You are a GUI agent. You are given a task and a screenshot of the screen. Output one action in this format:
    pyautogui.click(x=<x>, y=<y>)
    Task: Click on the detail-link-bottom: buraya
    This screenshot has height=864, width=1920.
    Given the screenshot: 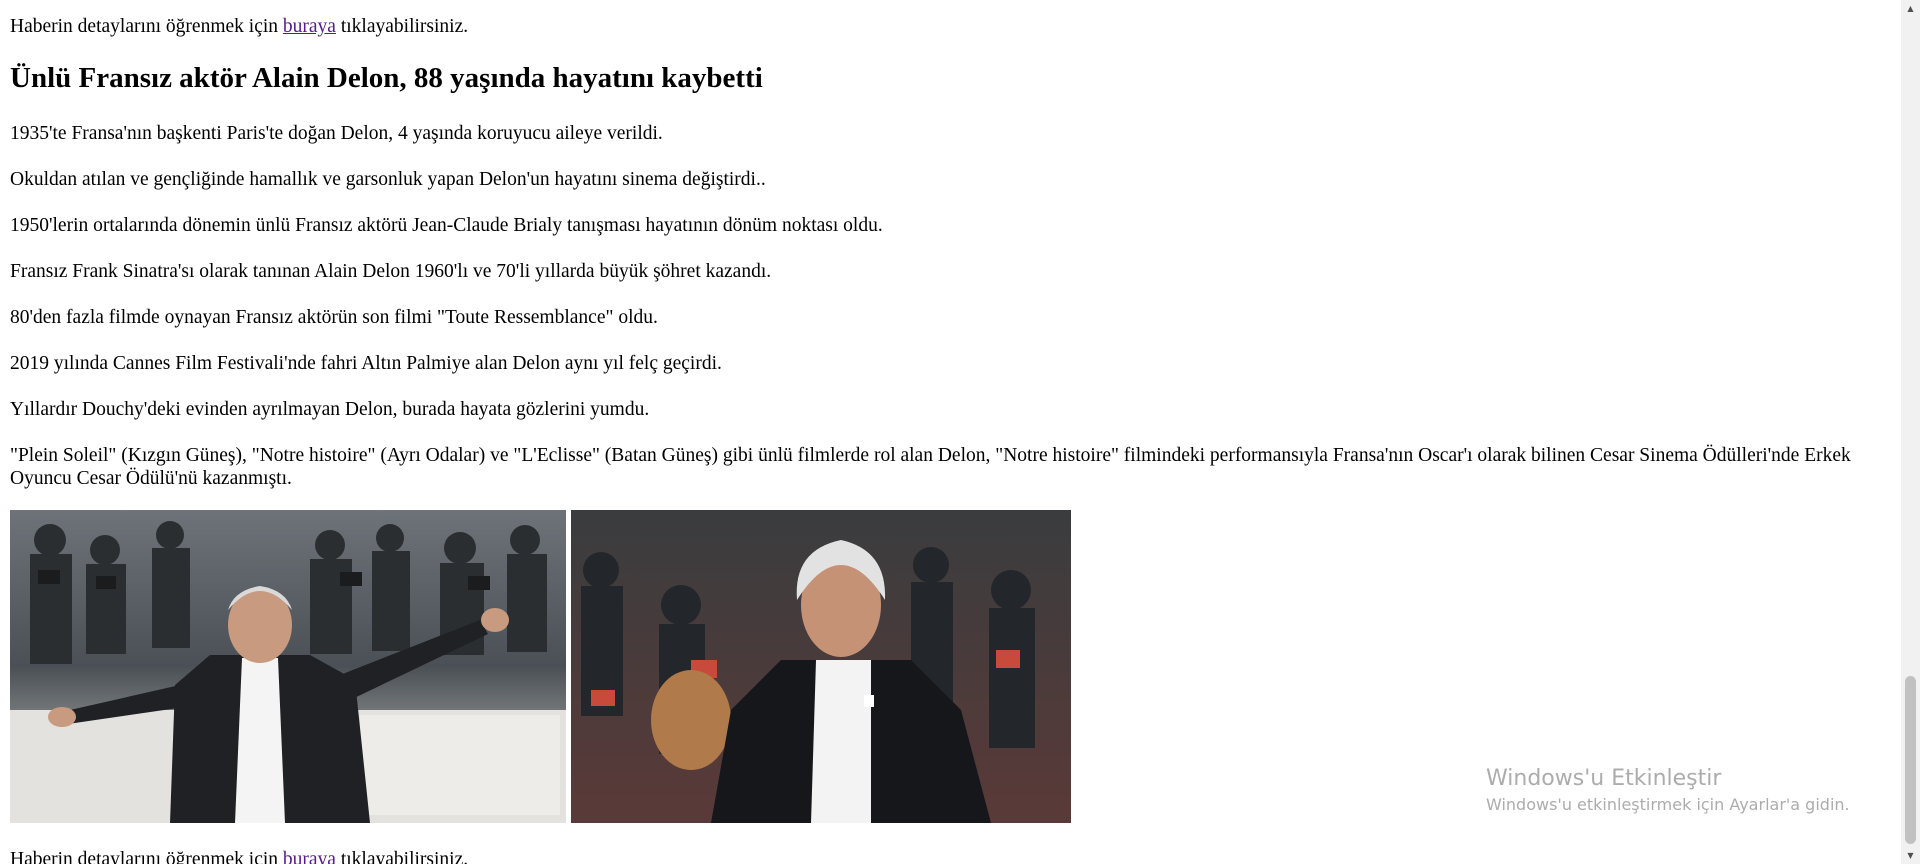 What is the action you would take?
    pyautogui.click(x=309, y=856)
    